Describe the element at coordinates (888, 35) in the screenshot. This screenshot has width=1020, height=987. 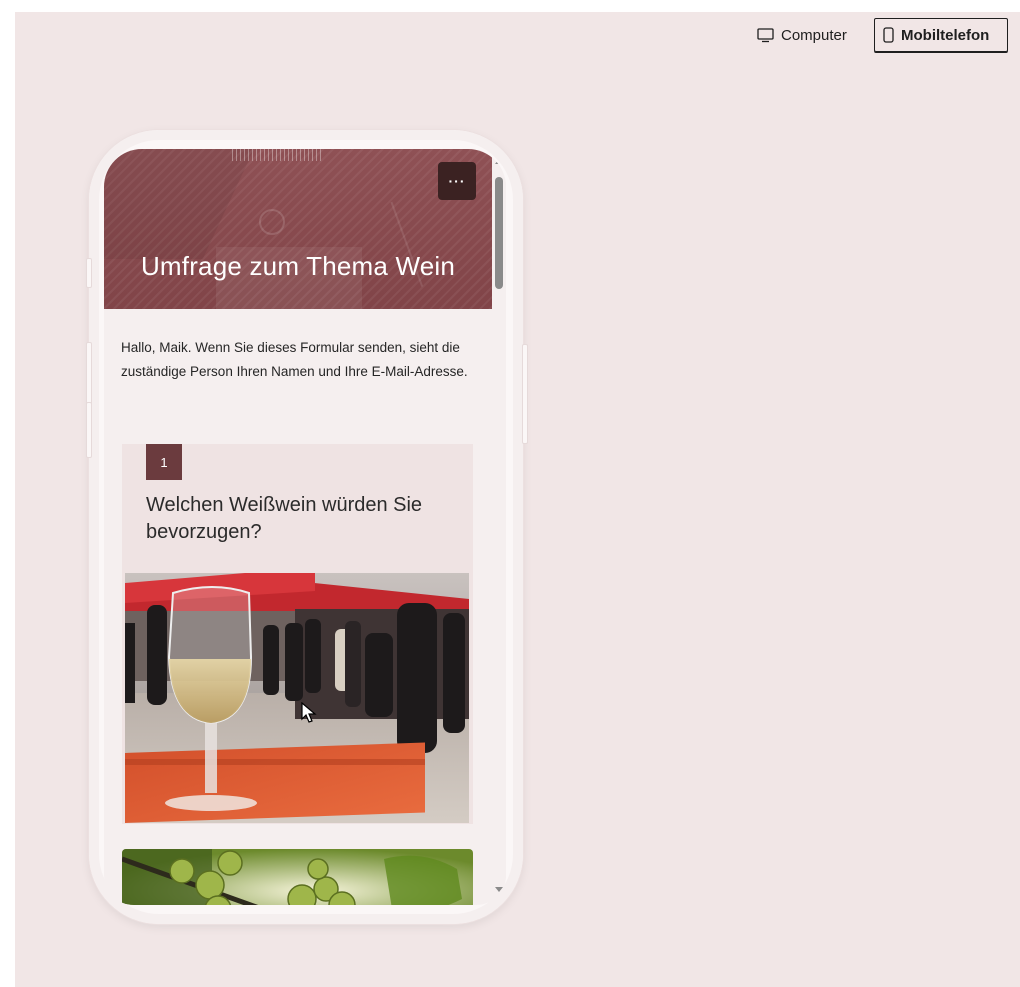
I see `phone-icon` at that location.